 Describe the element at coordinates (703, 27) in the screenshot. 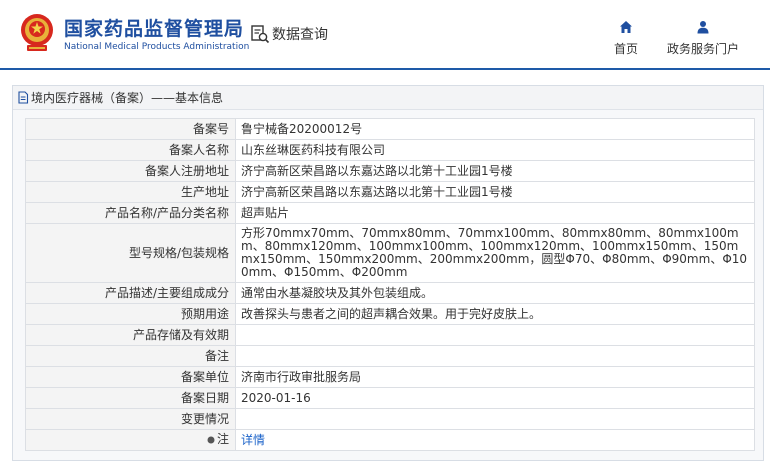

I see `user-icon` at that location.